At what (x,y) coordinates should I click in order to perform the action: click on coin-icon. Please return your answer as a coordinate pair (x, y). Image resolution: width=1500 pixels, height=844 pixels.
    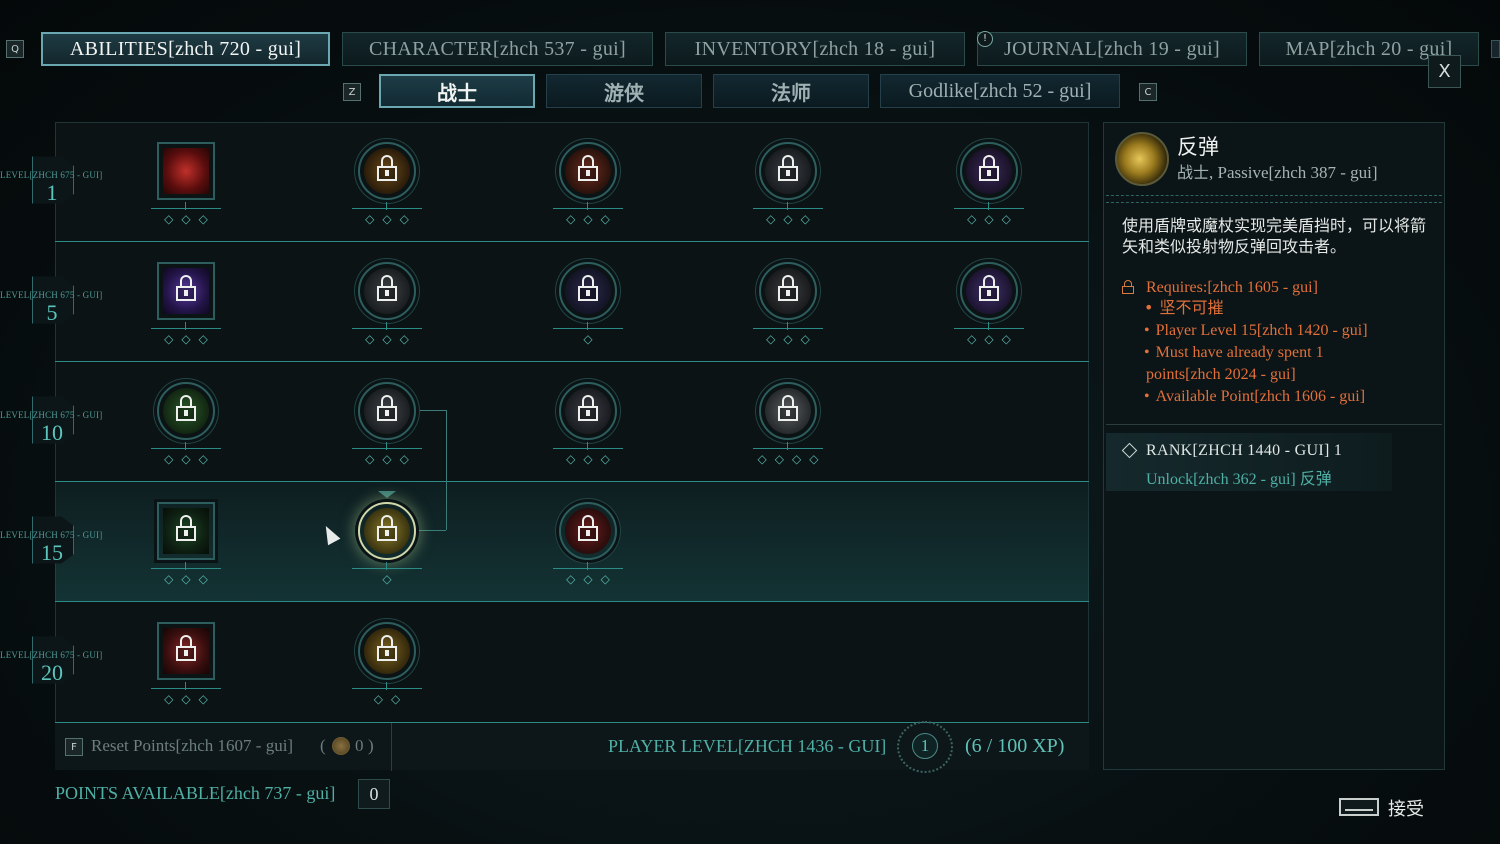
    Looking at the image, I should click on (341, 746).